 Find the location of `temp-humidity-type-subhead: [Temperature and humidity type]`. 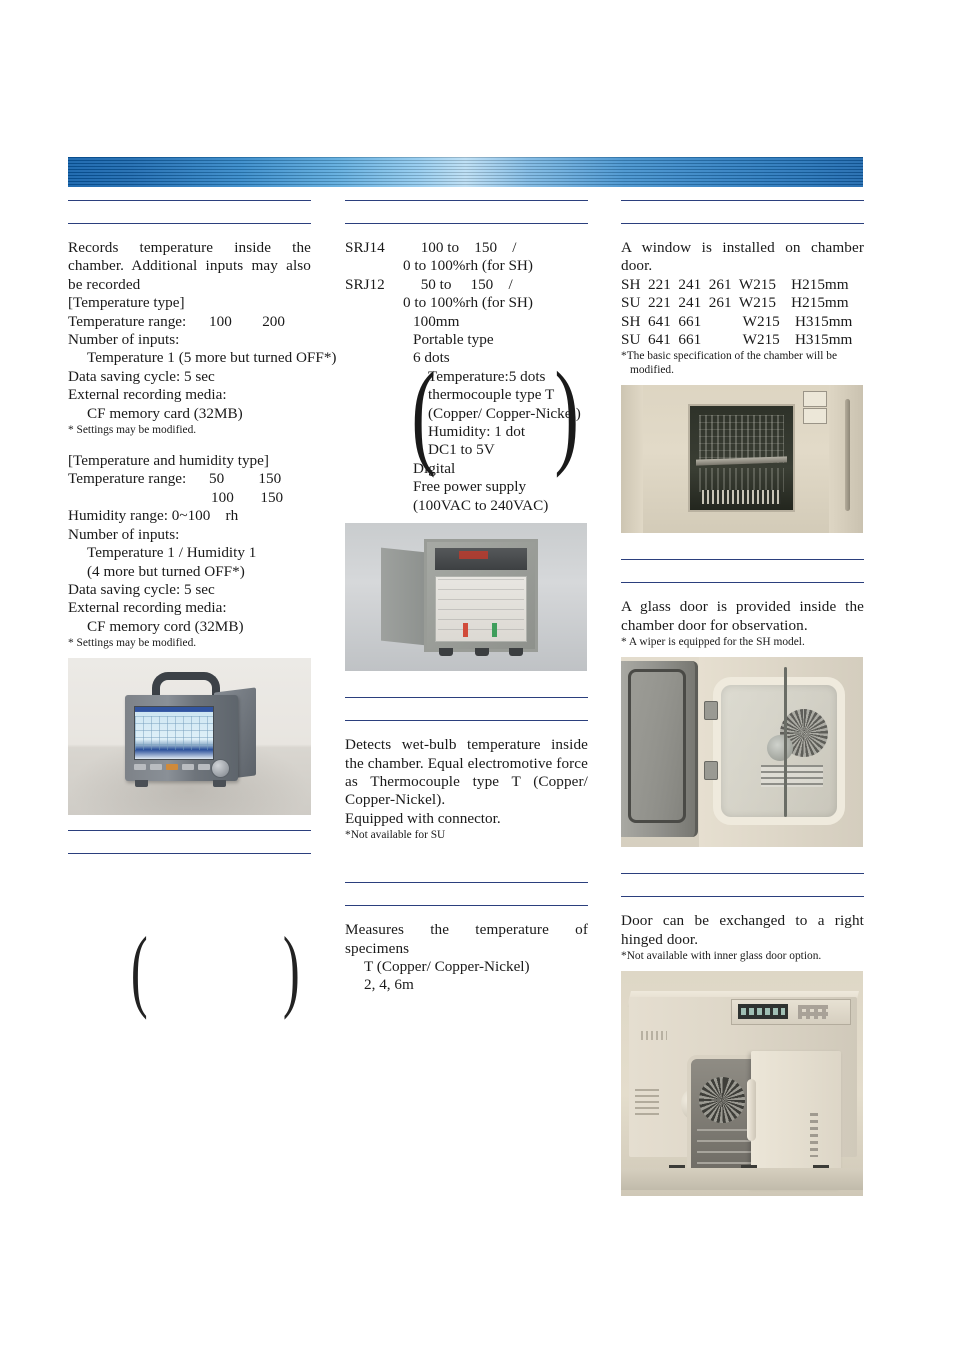

temp-humidity-type-subhead: [Temperature and humidity type] is located at coordinates (168, 461).